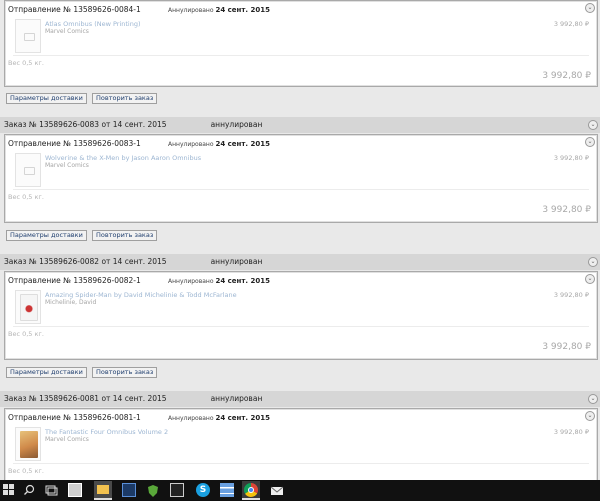 This screenshot has width=600, height=501. What do you see at coordinates (106, 432) in the screenshot?
I see `item-title-link: The Fantastic Four Omnibus Volume 2` at bounding box center [106, 432].